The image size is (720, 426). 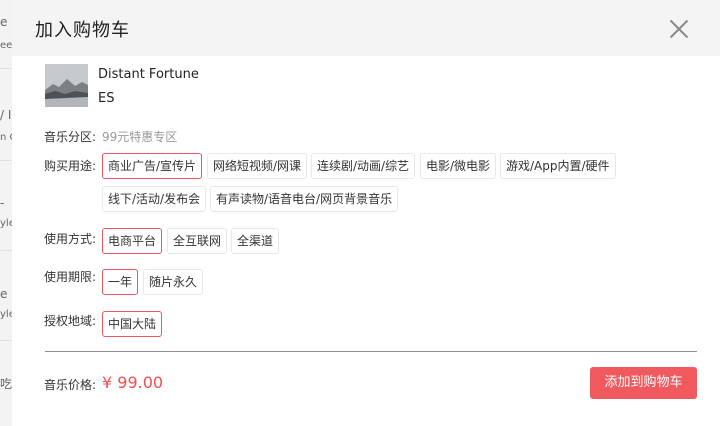 What do you see at coordinates (132, 324) in the screenshot?
I see `region-option-mainland-china: 中国大陆` at bounding box center [132, 324].